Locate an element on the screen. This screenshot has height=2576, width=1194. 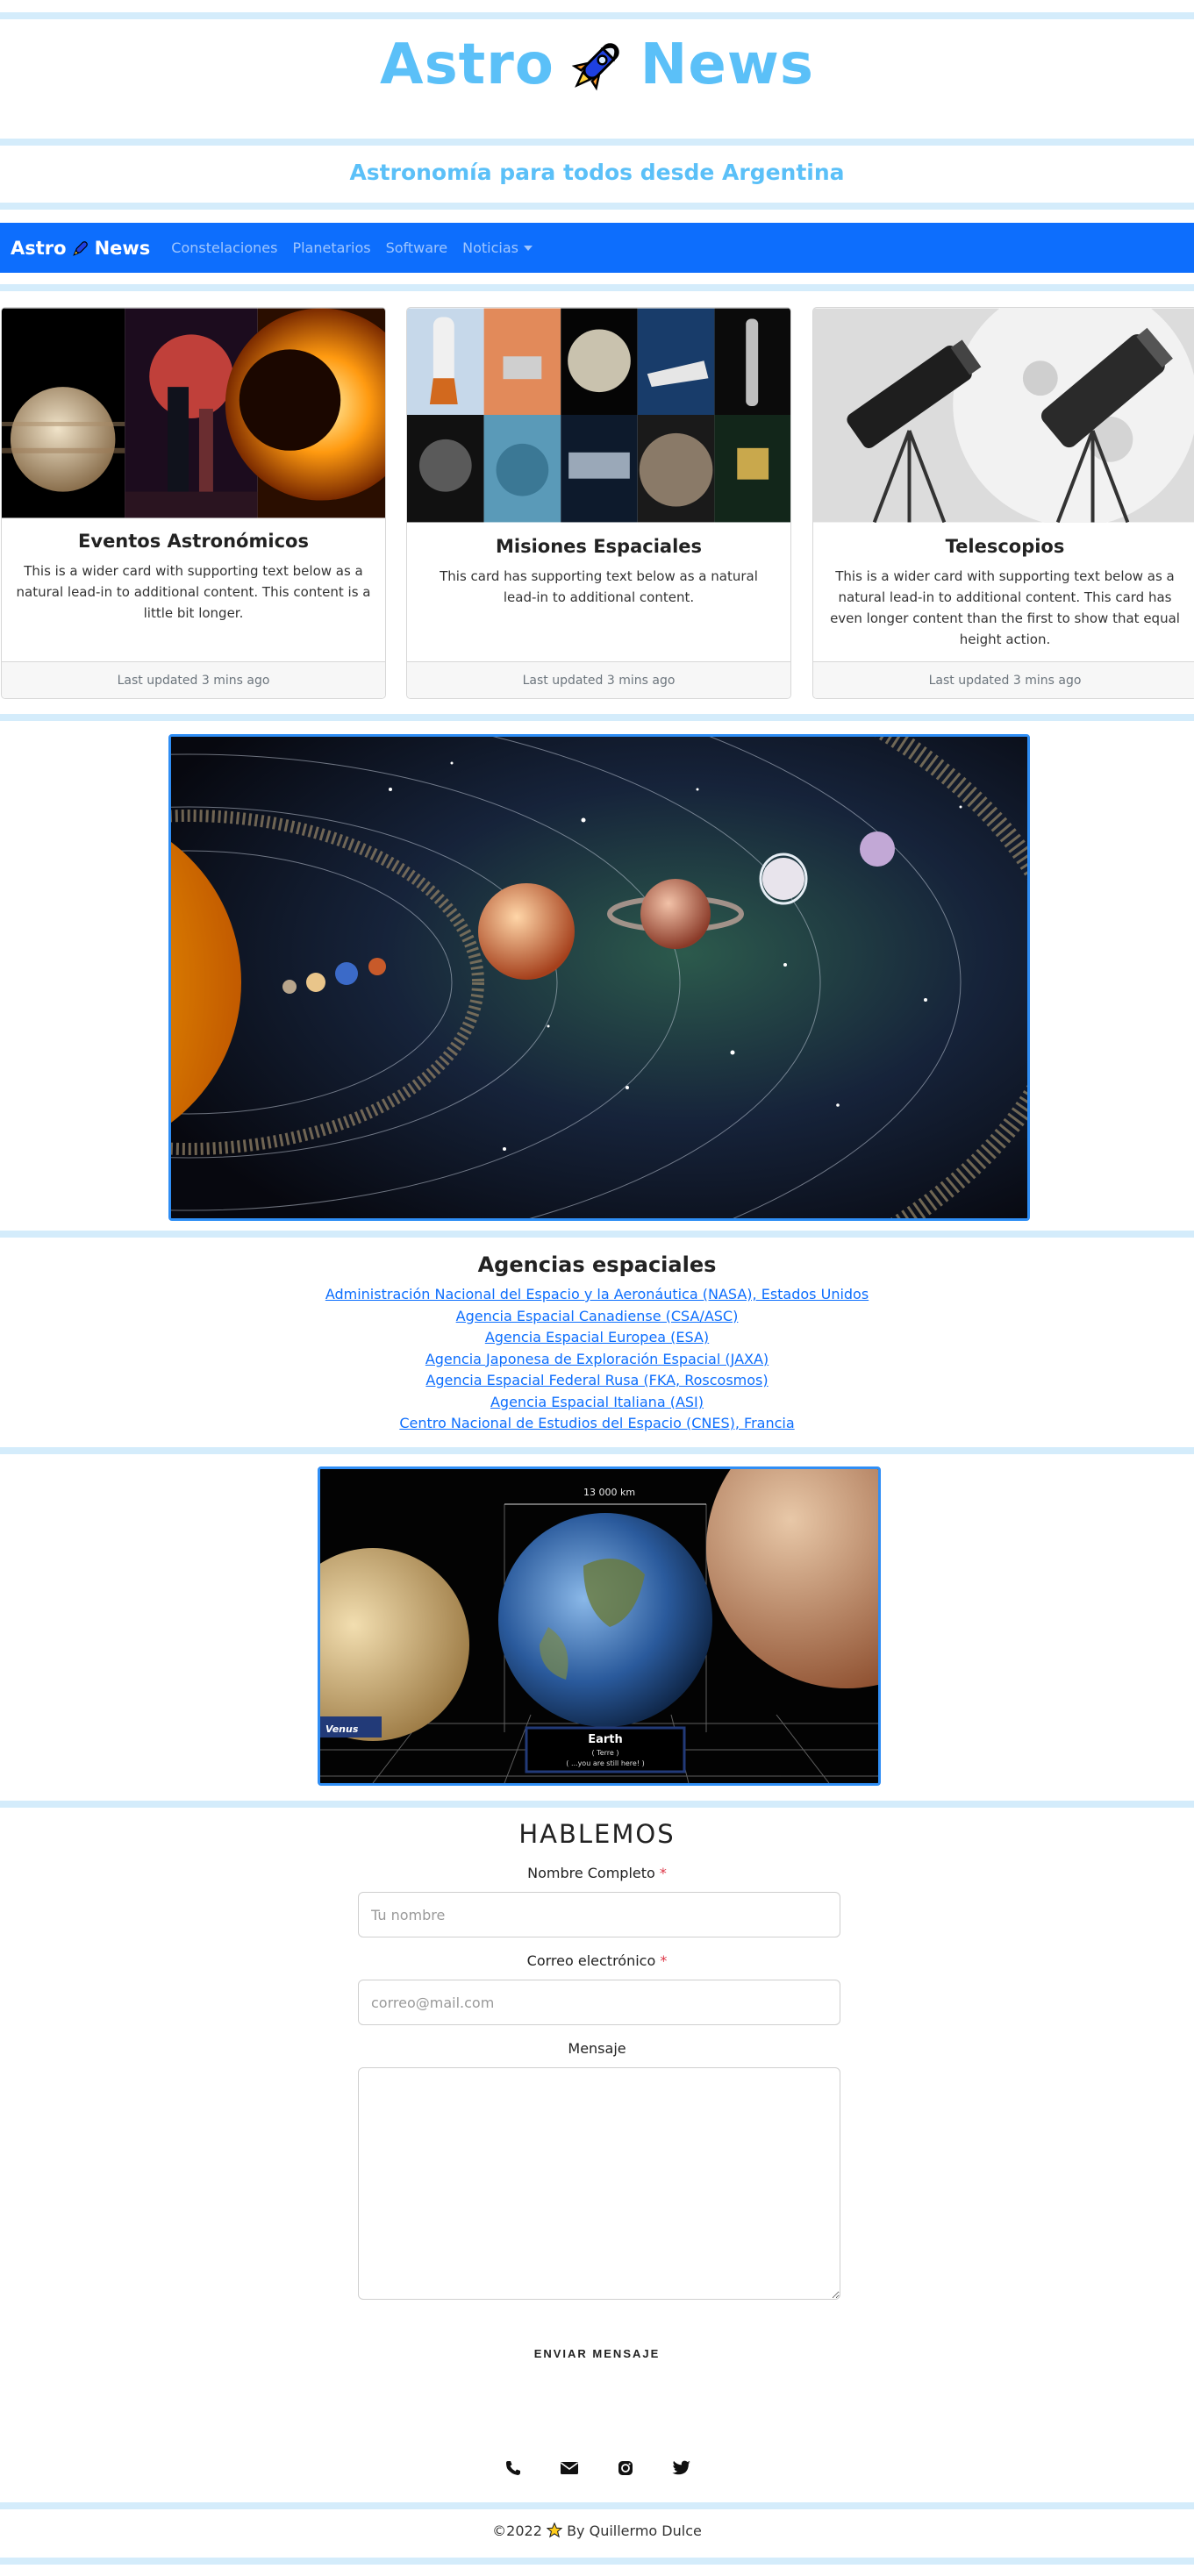
earth-note-label: ( ...you are still here! ) is located at coordinates (605, 1763).